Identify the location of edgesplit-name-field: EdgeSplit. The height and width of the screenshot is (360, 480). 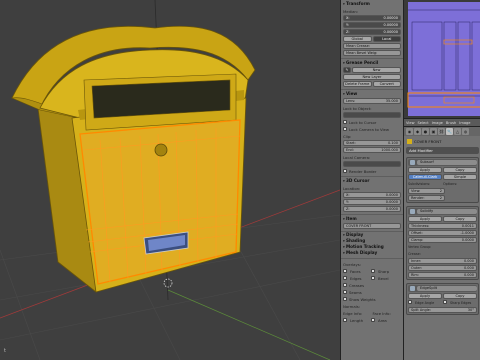
(447, 288).